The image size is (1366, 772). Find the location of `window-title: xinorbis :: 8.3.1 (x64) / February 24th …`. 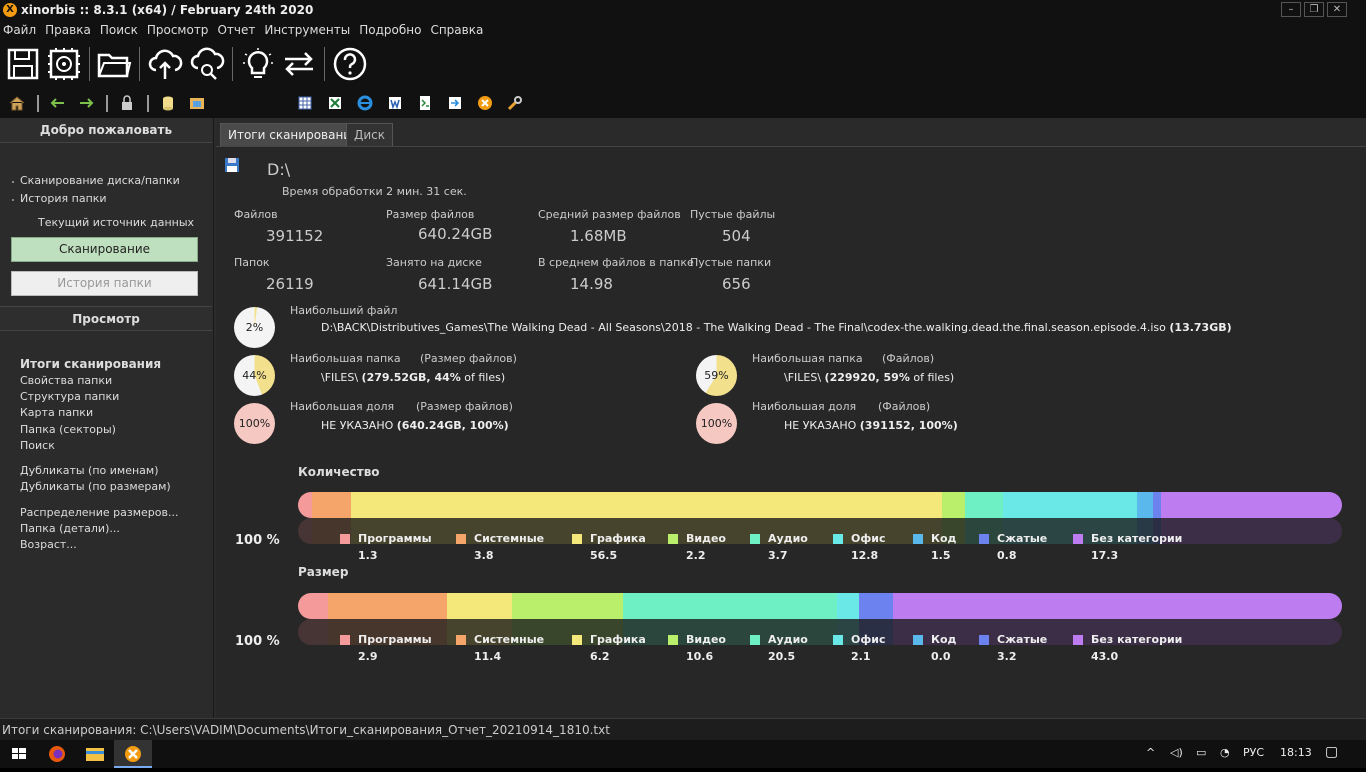

window-title: xinorbis :: 8.3.1 (x64) / February 24th … is located at coordinates (167, 9).